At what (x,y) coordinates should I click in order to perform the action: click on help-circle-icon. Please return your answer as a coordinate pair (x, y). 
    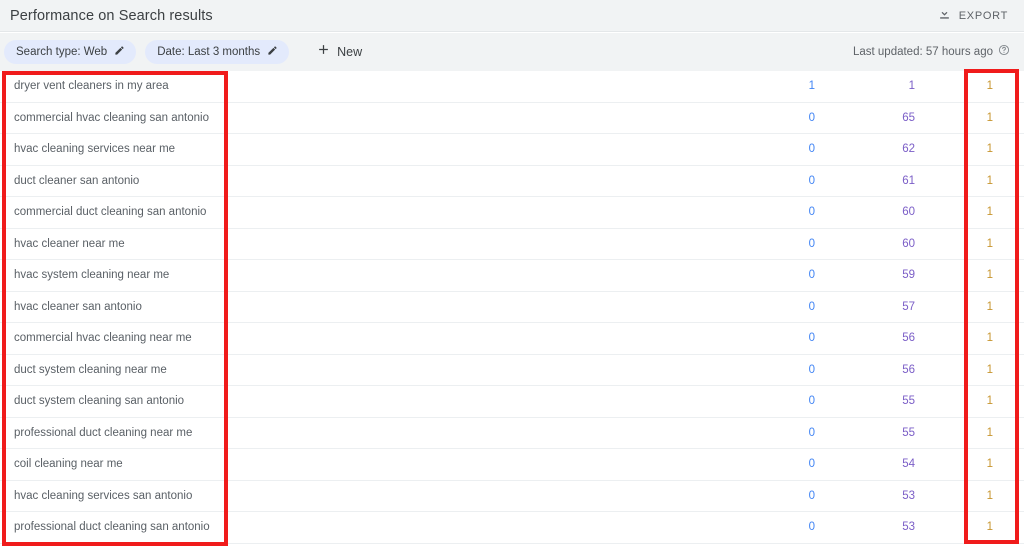
    Looking at the image, I should click on (1004, 52).